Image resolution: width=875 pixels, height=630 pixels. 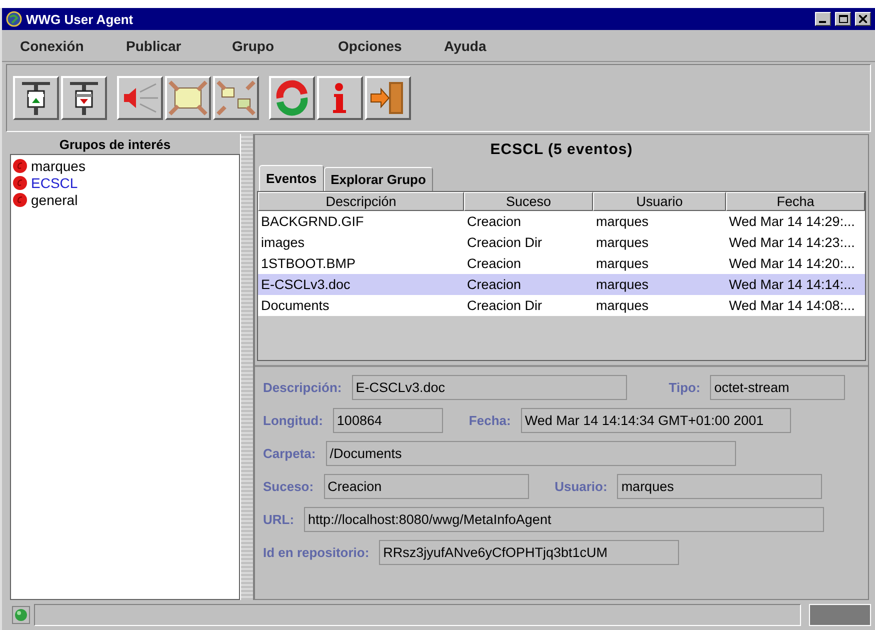 What do you see at coordinates (293, 420) in the screenshot?
I see `field-label: Longitud:` at bounding box center [293, 420].